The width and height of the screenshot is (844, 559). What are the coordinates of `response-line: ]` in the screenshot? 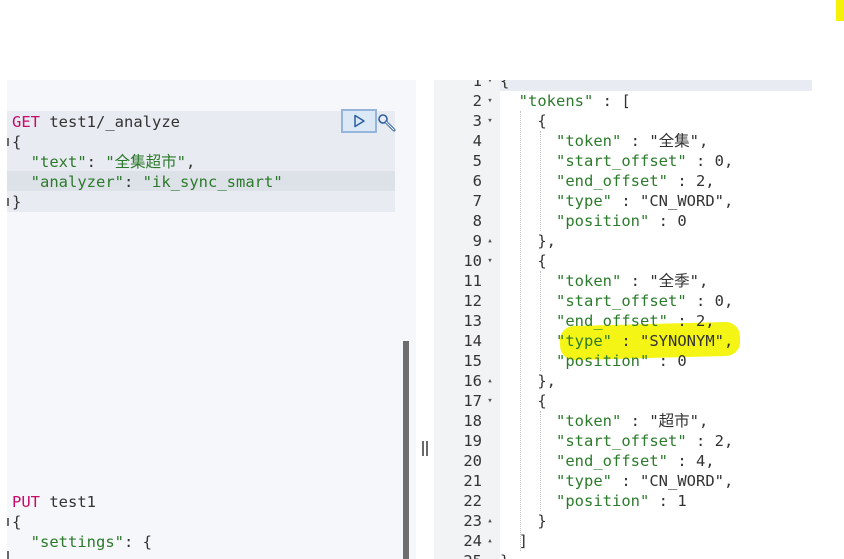 It's located at (514, 541).